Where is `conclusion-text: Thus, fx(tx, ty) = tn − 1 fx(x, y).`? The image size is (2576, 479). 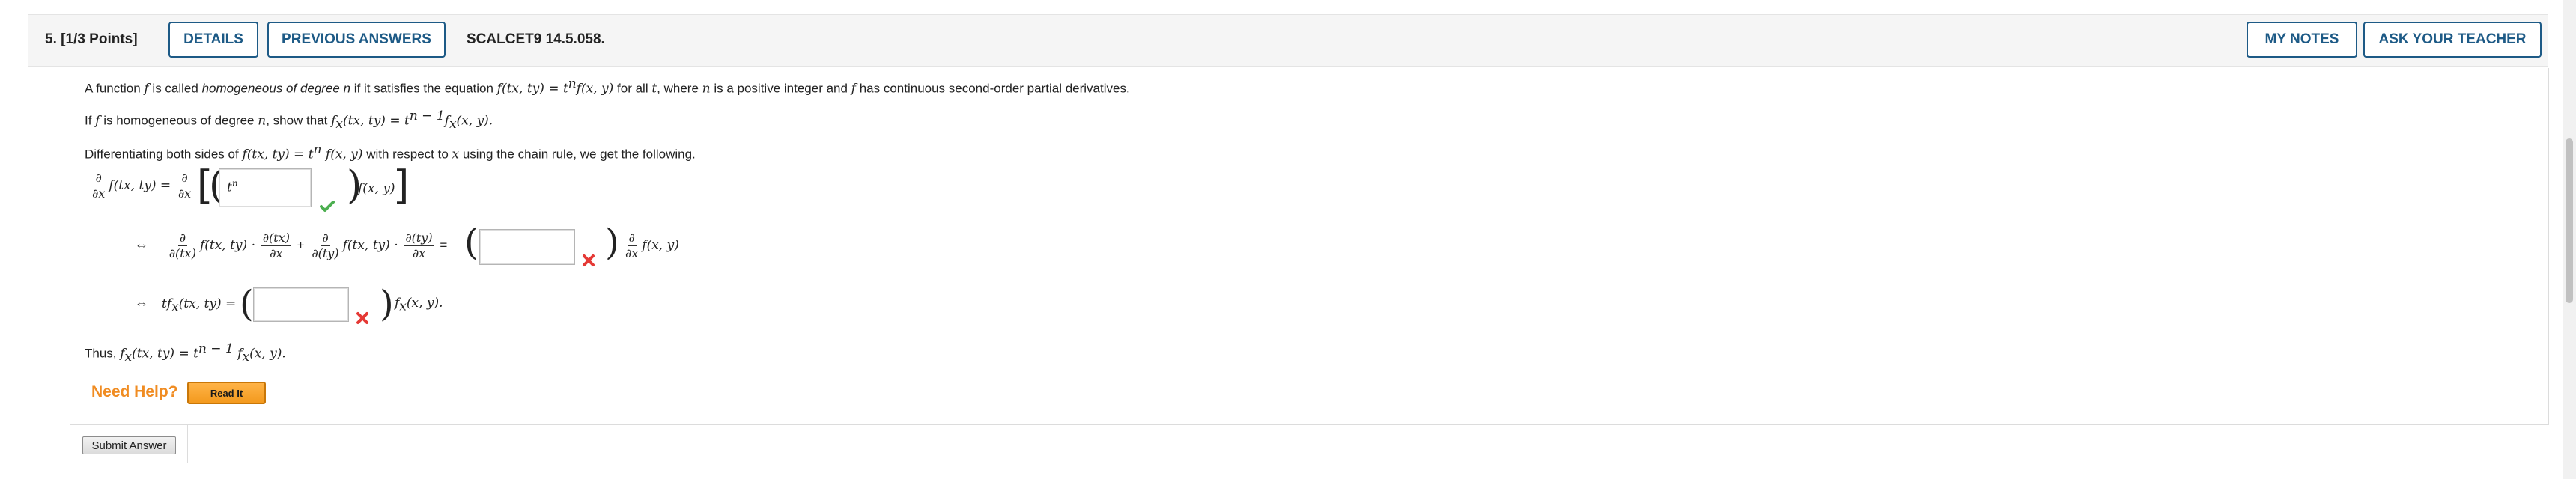 conclusion-text: Thus, fx(tx, ty) = tn − 1 fx(x, y). is located at coordinates (185, 353).